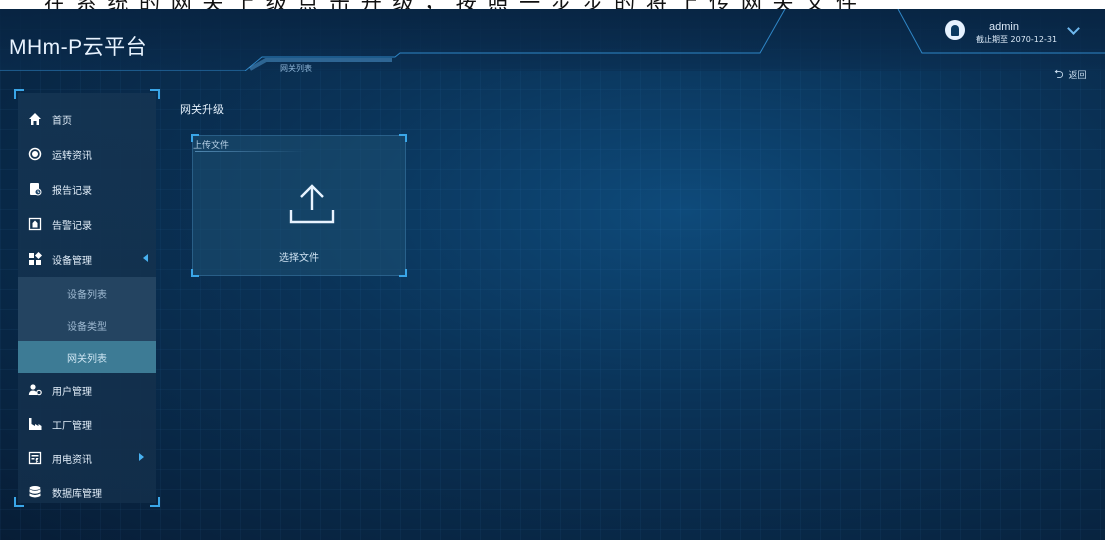 This screenshot has height=540, width=1105. I want to click on meter-icon, so click(35, 458).